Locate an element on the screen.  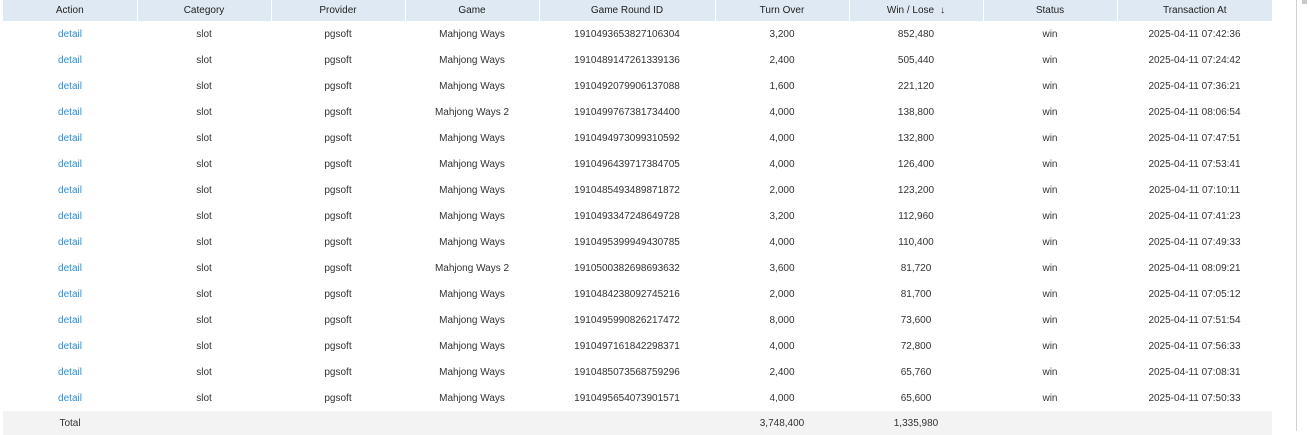
cell-transaction-at: 2025-04-11 07:10:11 is located at coordinates (1194, 190).